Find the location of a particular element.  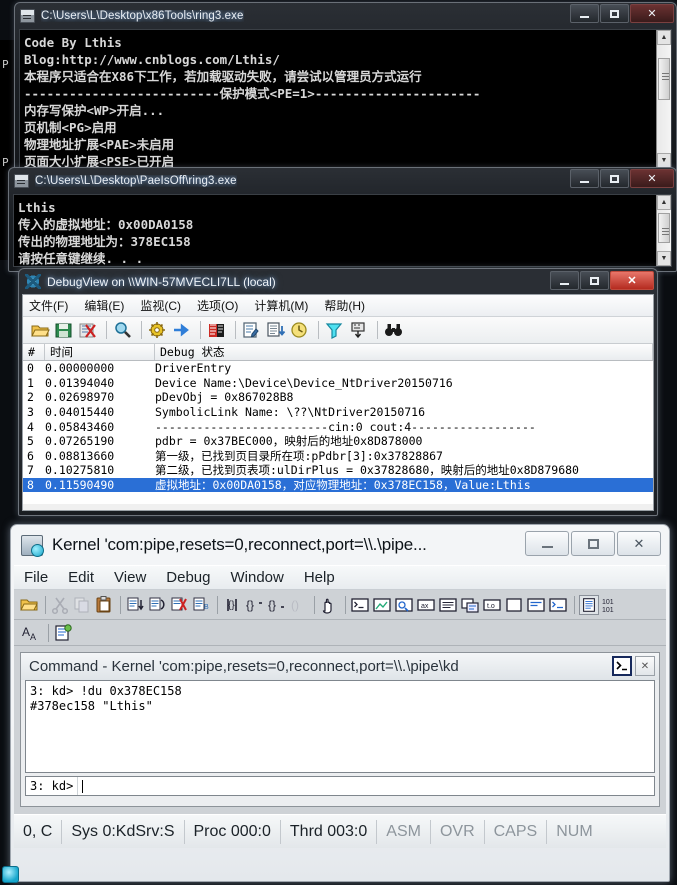

menu-item-capture: 监视(C) is located at coordinates (160, 305).